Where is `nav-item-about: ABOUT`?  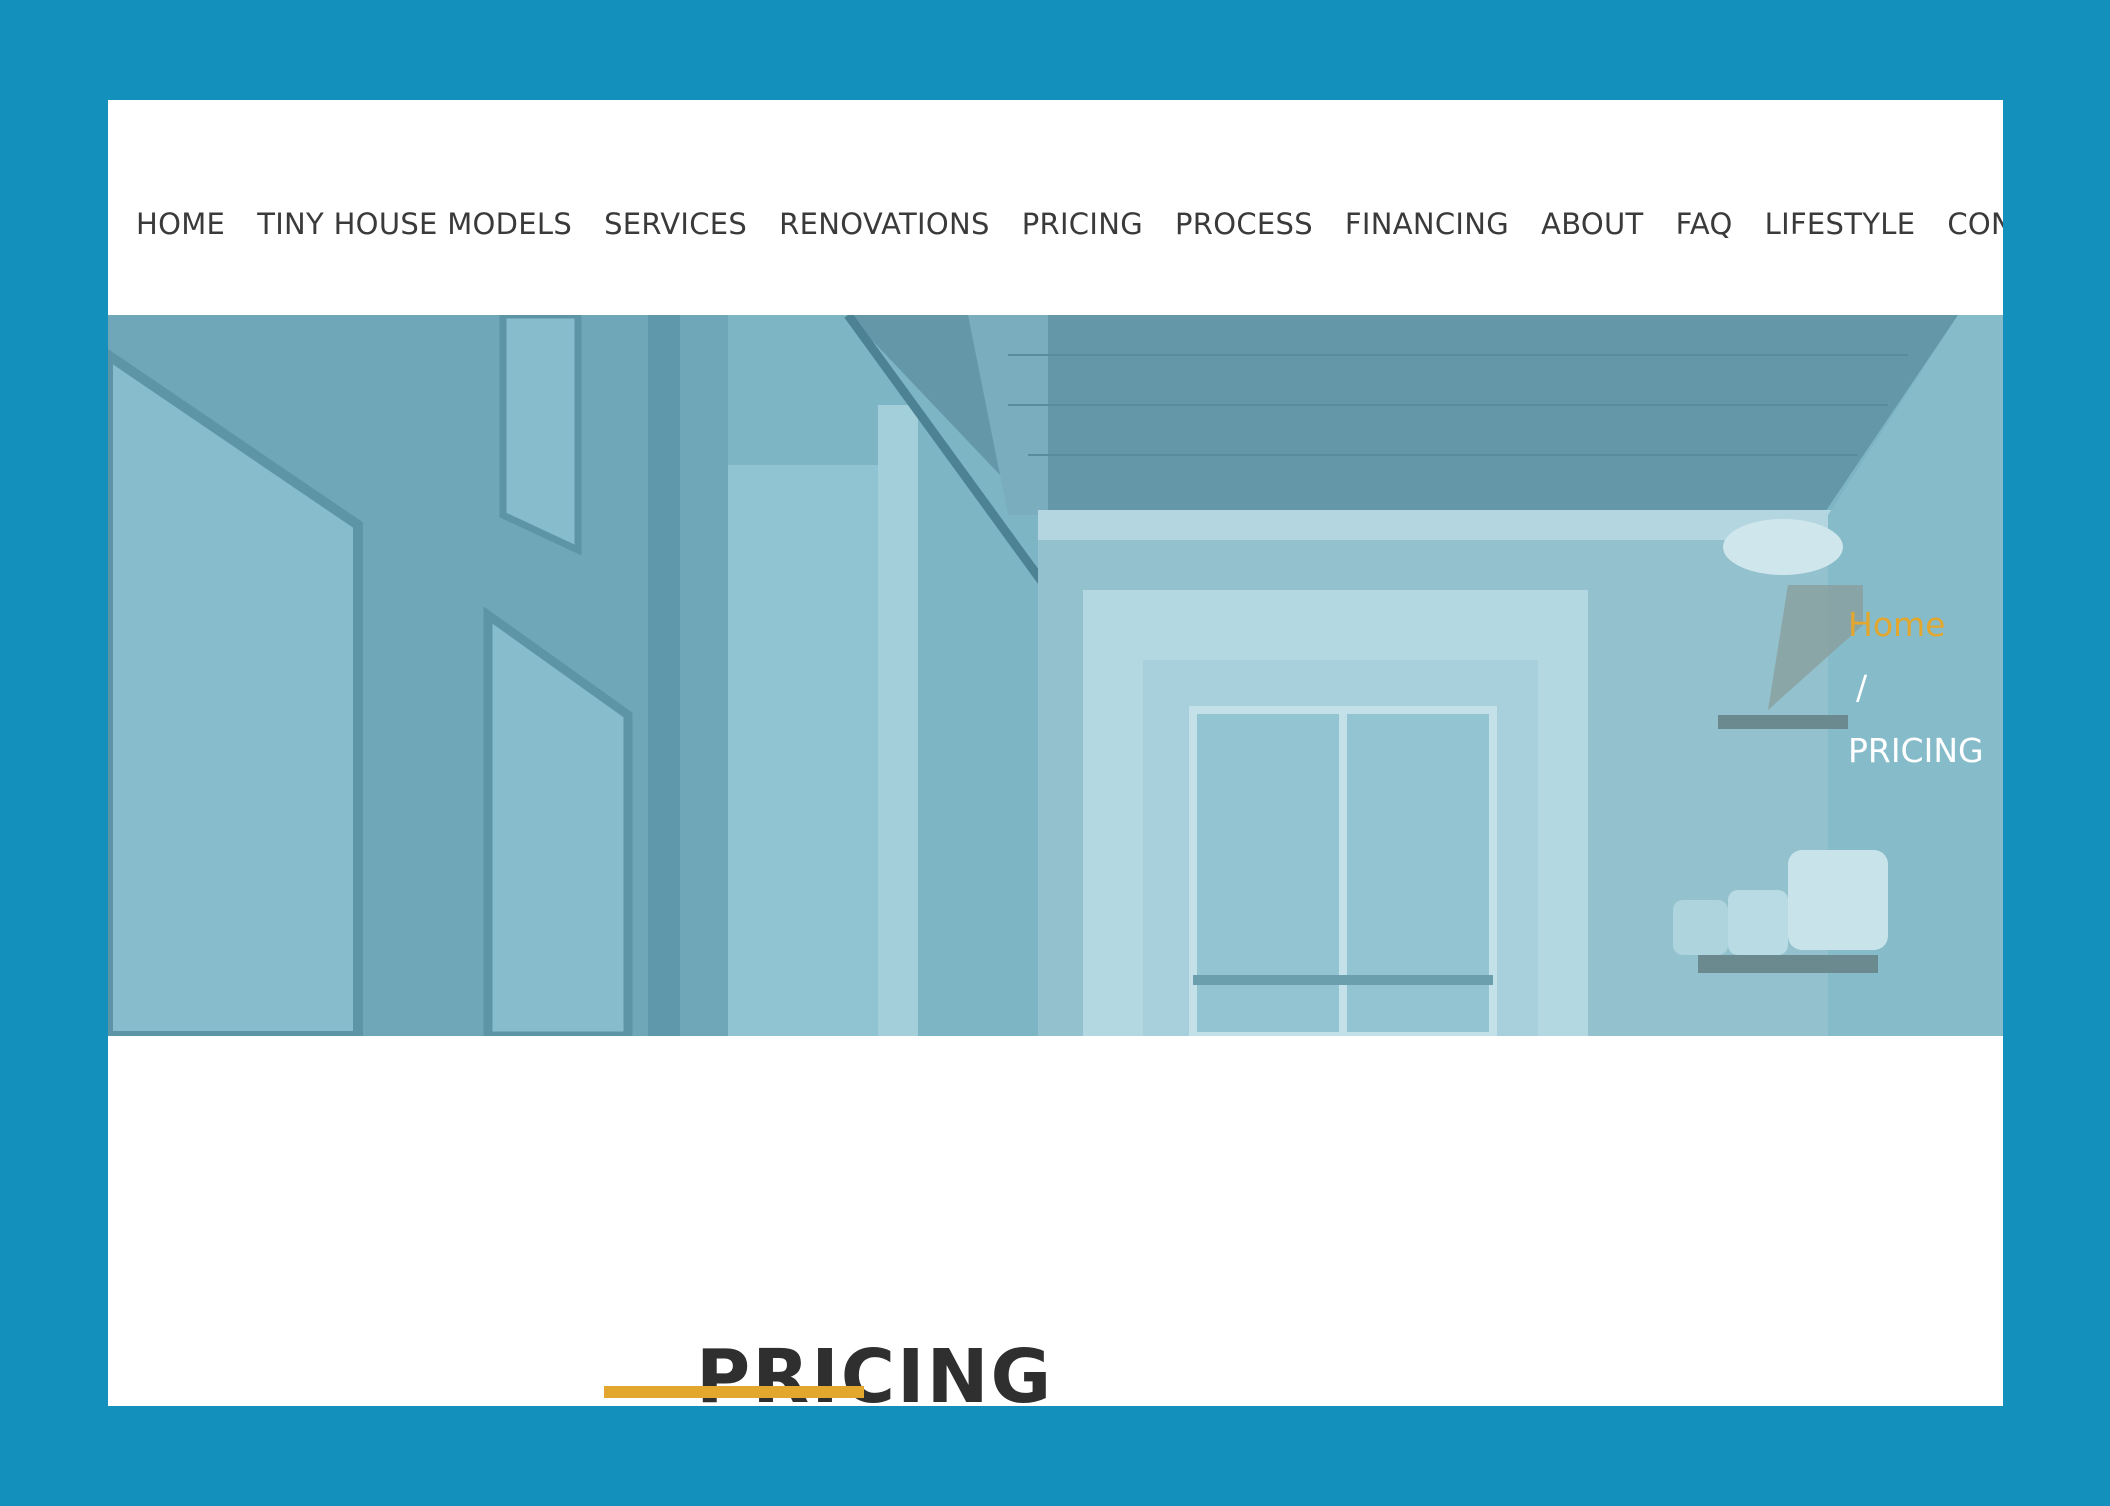 nav-item-about: ABOUT is located at coordinates (1592, 224).